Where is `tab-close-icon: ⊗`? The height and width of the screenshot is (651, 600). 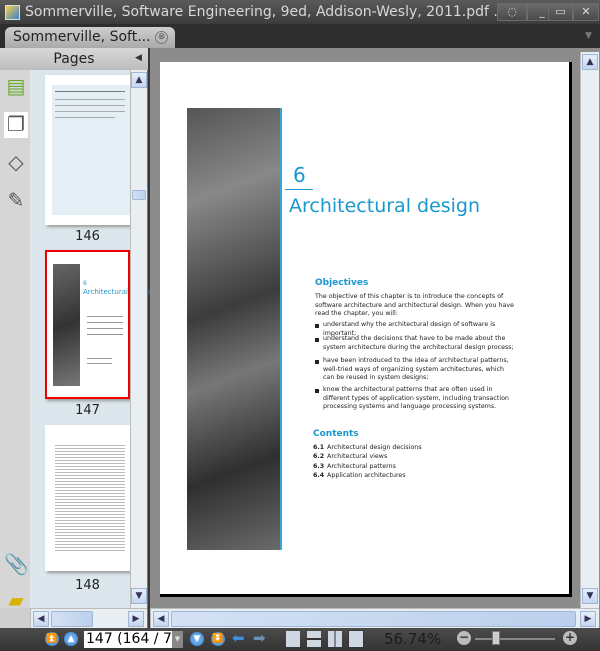
tab-close-icon: ⊗ is located at coordinates (161, 37).